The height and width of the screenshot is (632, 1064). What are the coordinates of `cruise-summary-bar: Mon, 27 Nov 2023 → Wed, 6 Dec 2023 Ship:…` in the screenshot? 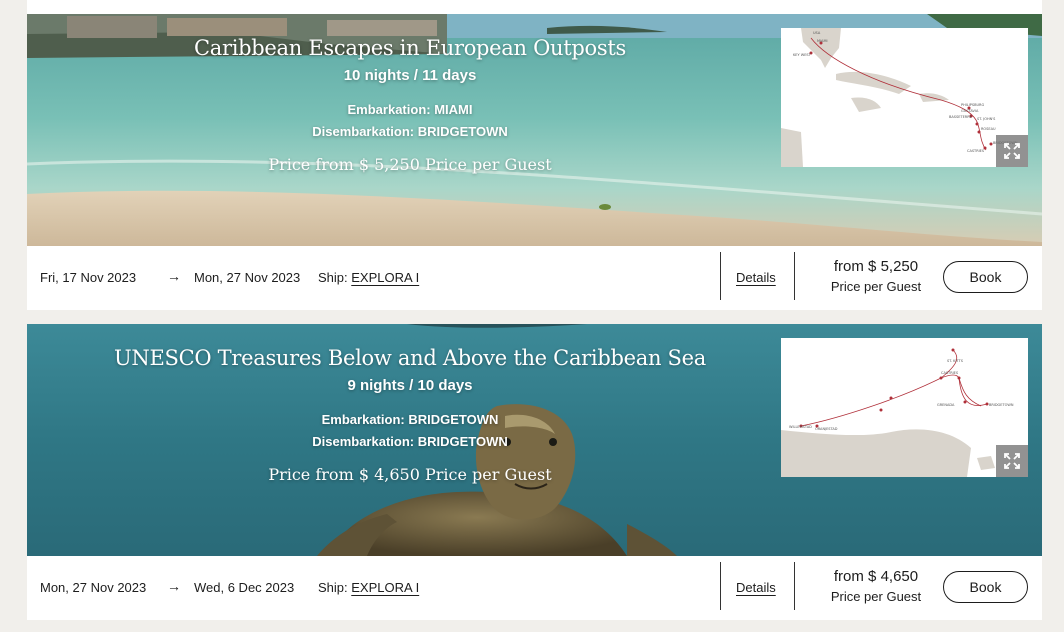 It's located at (534, 588).